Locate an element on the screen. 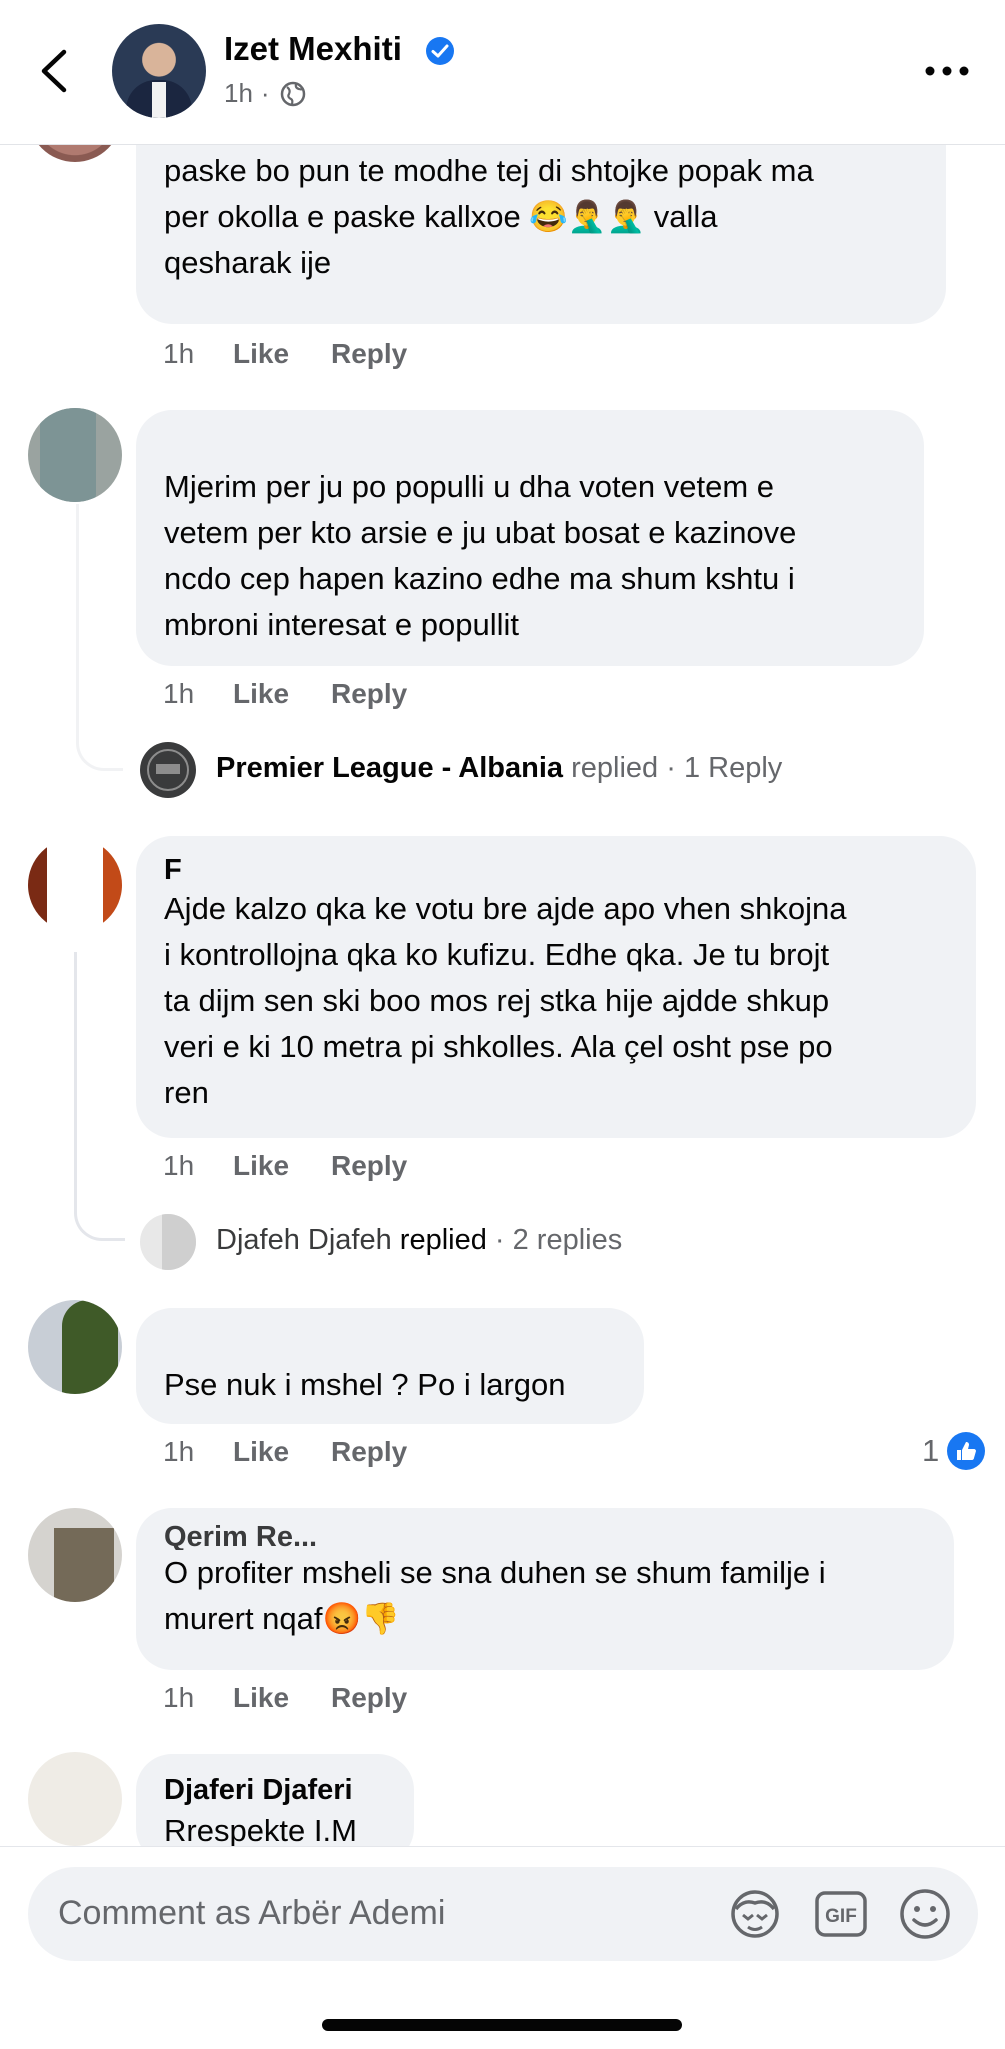  reply-count: · 1 Reply is located at coordinates (724, 768).